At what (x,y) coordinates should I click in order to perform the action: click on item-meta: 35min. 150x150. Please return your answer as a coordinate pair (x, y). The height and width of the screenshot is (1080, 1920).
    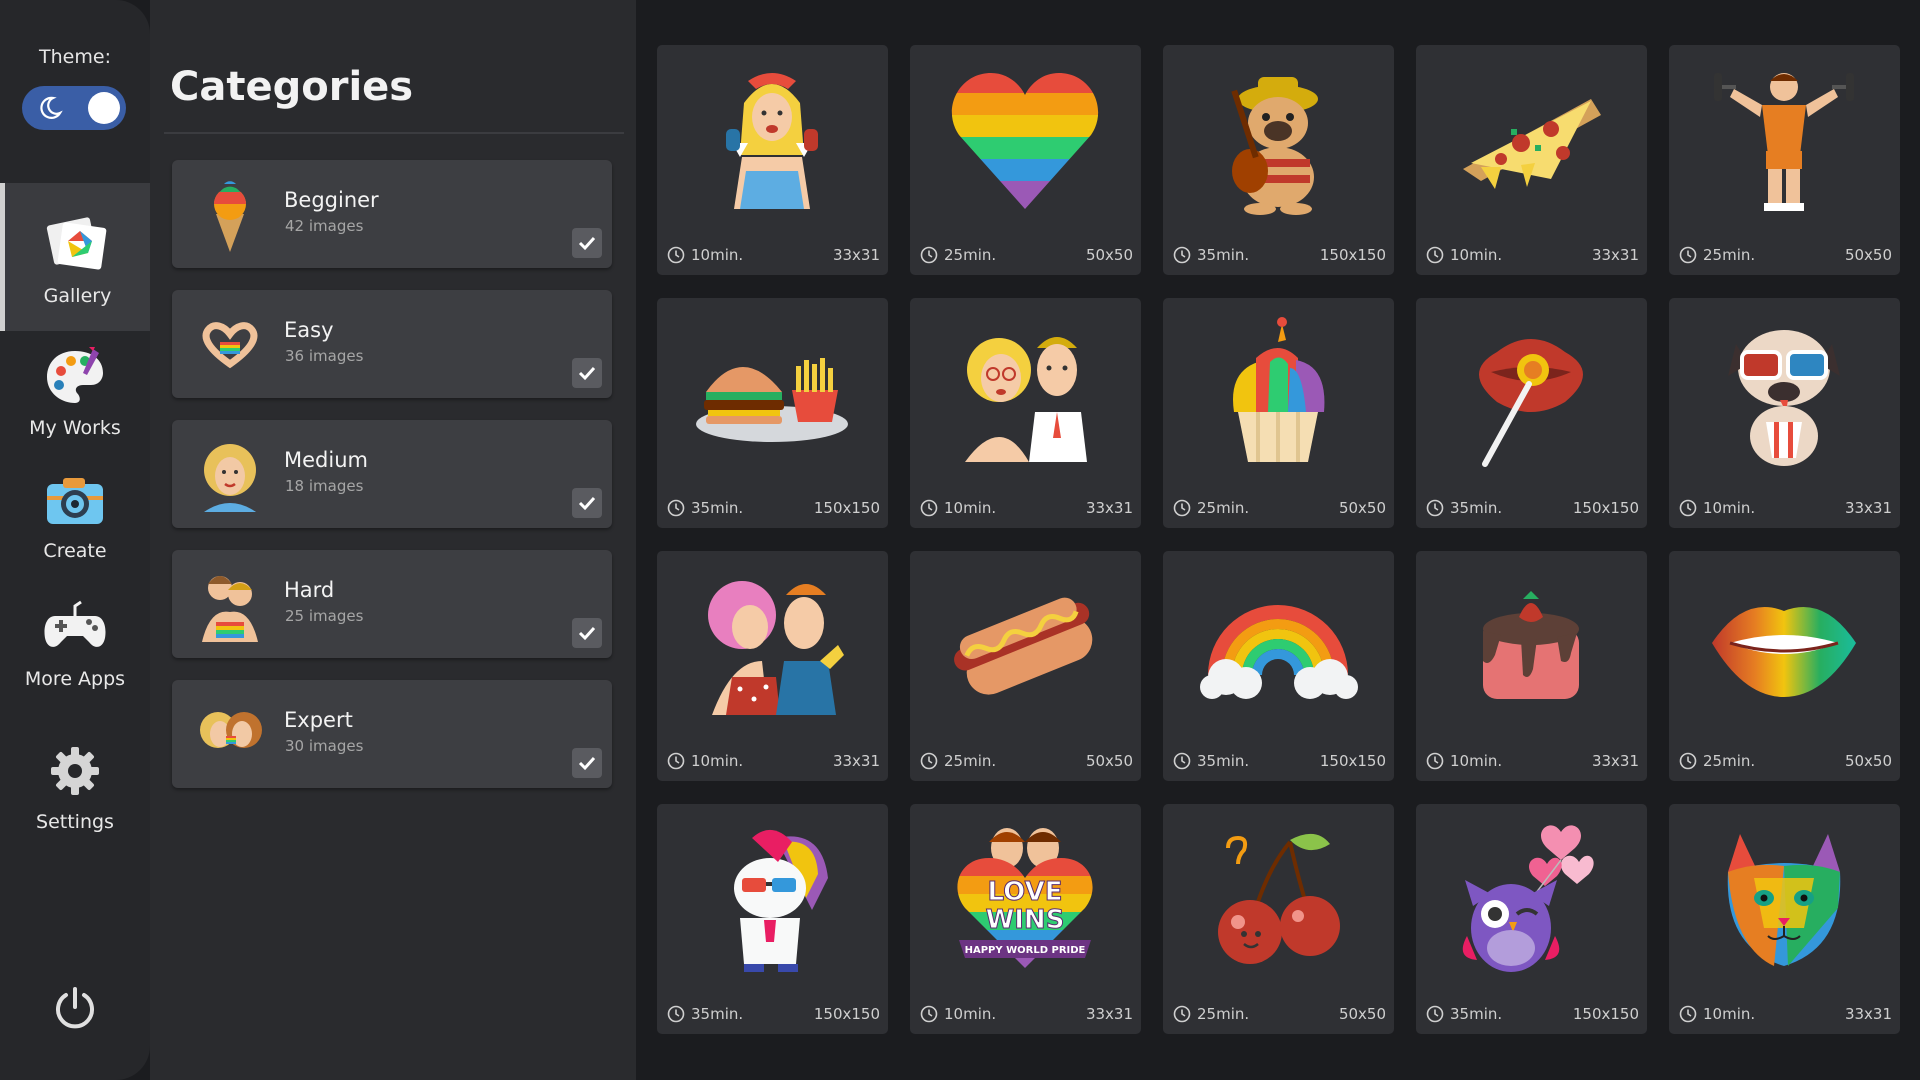
    Looking at the image, I should click on (773, 508).